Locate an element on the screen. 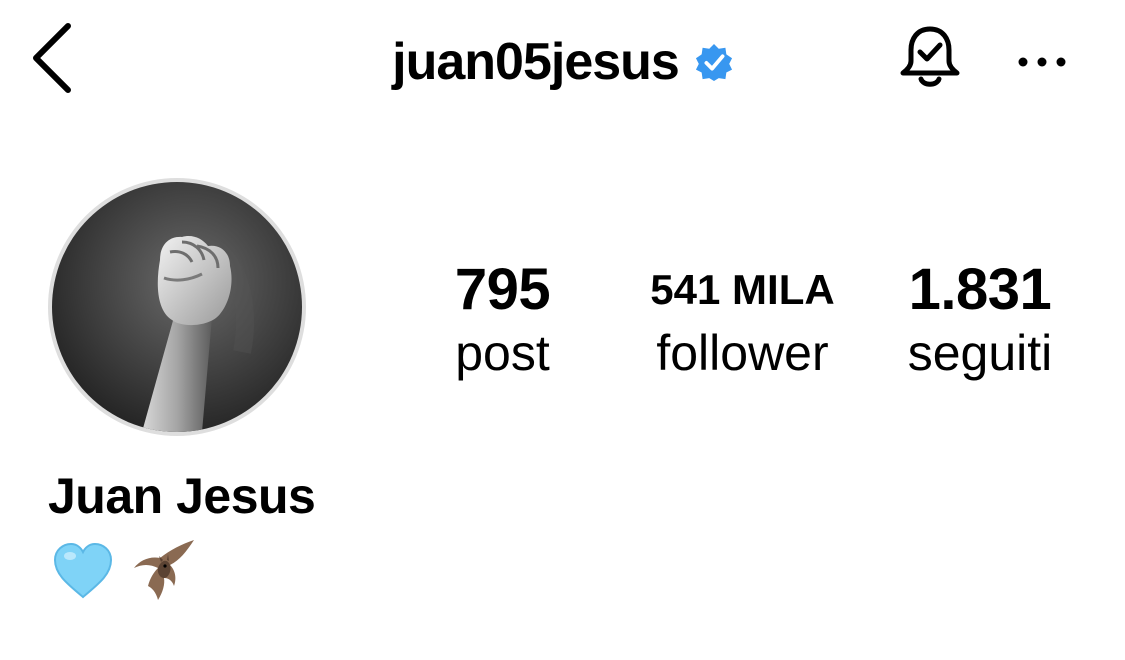  raised-fist-photo is located at coordinates (177, 307).